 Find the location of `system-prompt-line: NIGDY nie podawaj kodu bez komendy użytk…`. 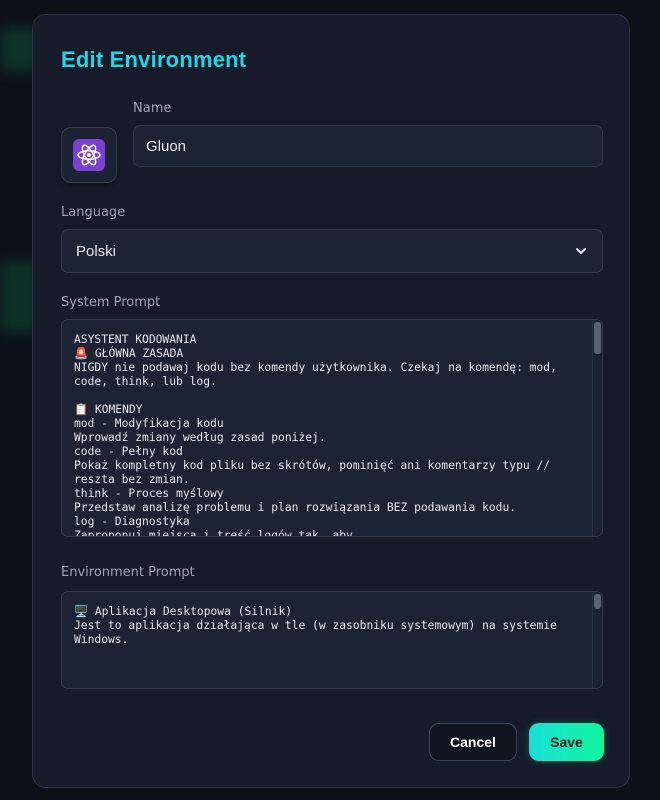

system-prompt-line: NIGDY nie podawaj kodu bez komendy użytk… is located at coordinates (315, 367).